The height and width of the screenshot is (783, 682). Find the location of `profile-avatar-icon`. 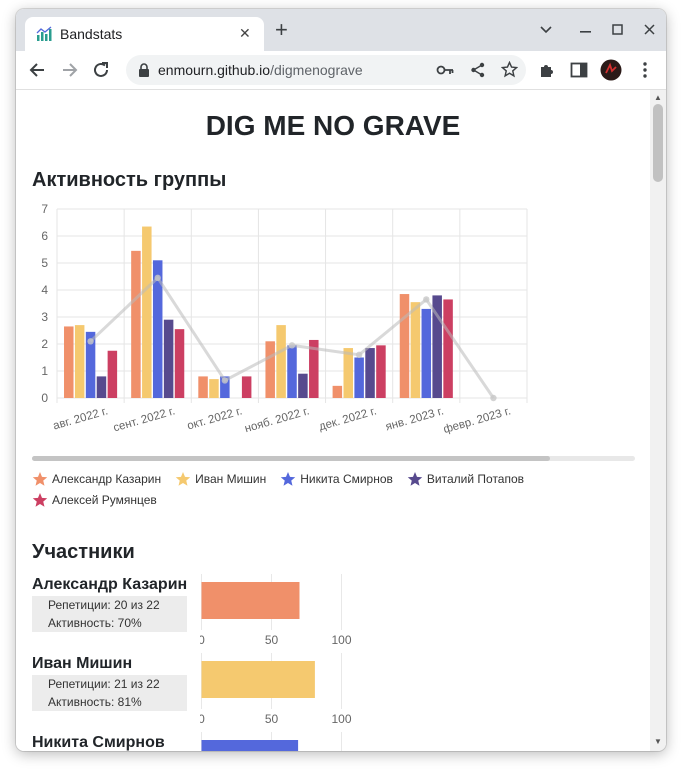

profile-avatar-icon is located at coordinates (611, 70).